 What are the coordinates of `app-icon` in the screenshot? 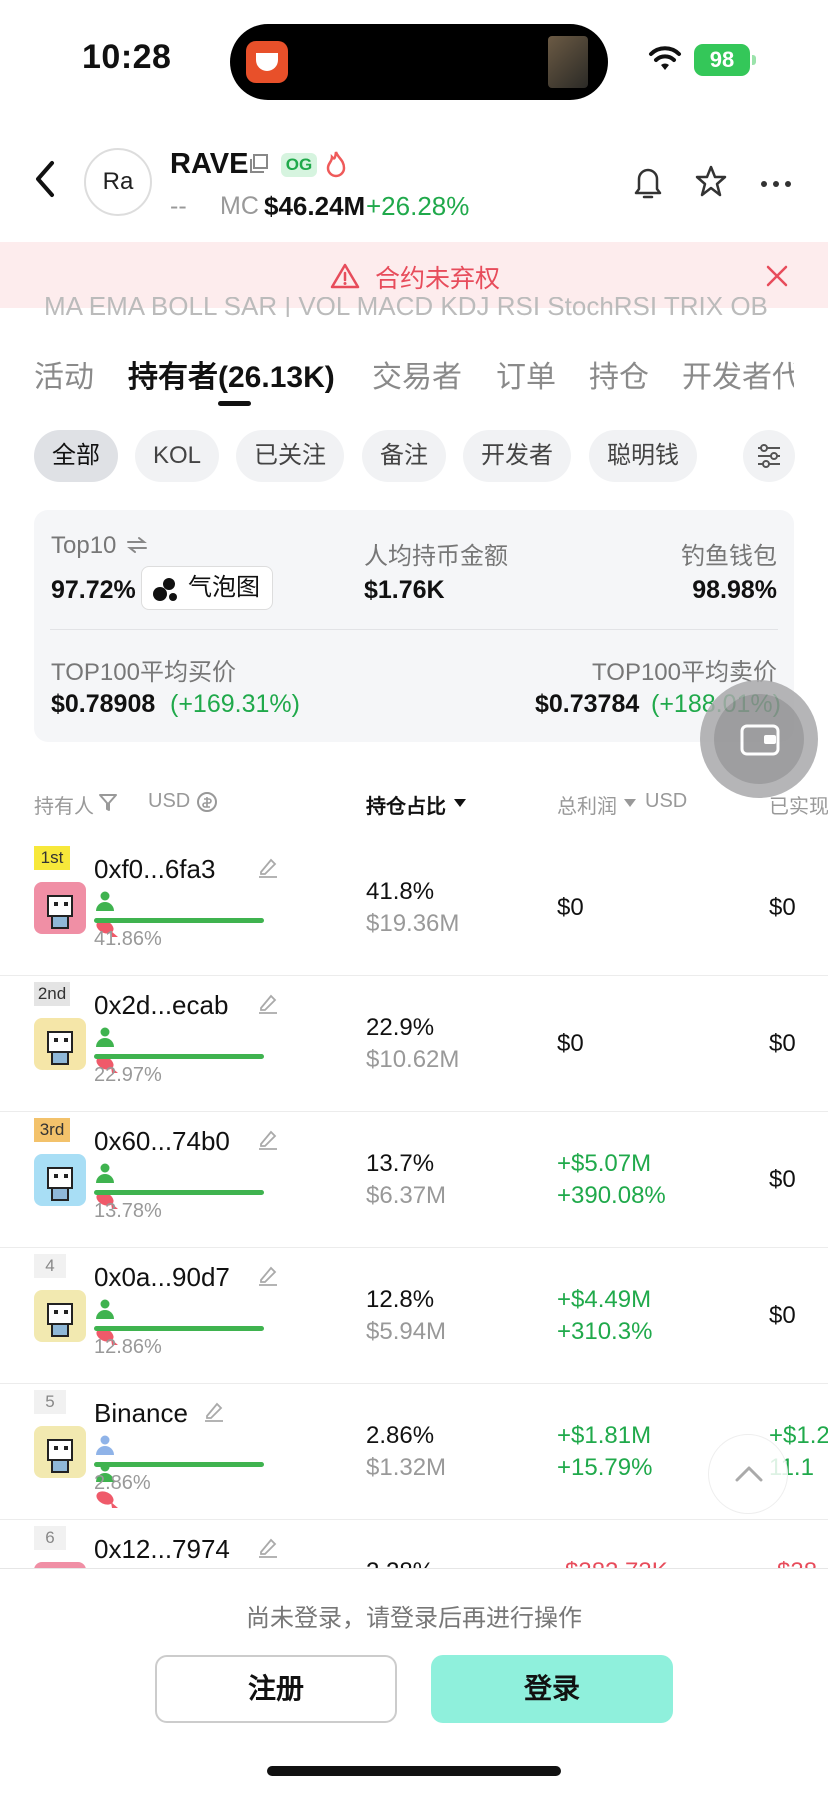 It's located at (267, 62).